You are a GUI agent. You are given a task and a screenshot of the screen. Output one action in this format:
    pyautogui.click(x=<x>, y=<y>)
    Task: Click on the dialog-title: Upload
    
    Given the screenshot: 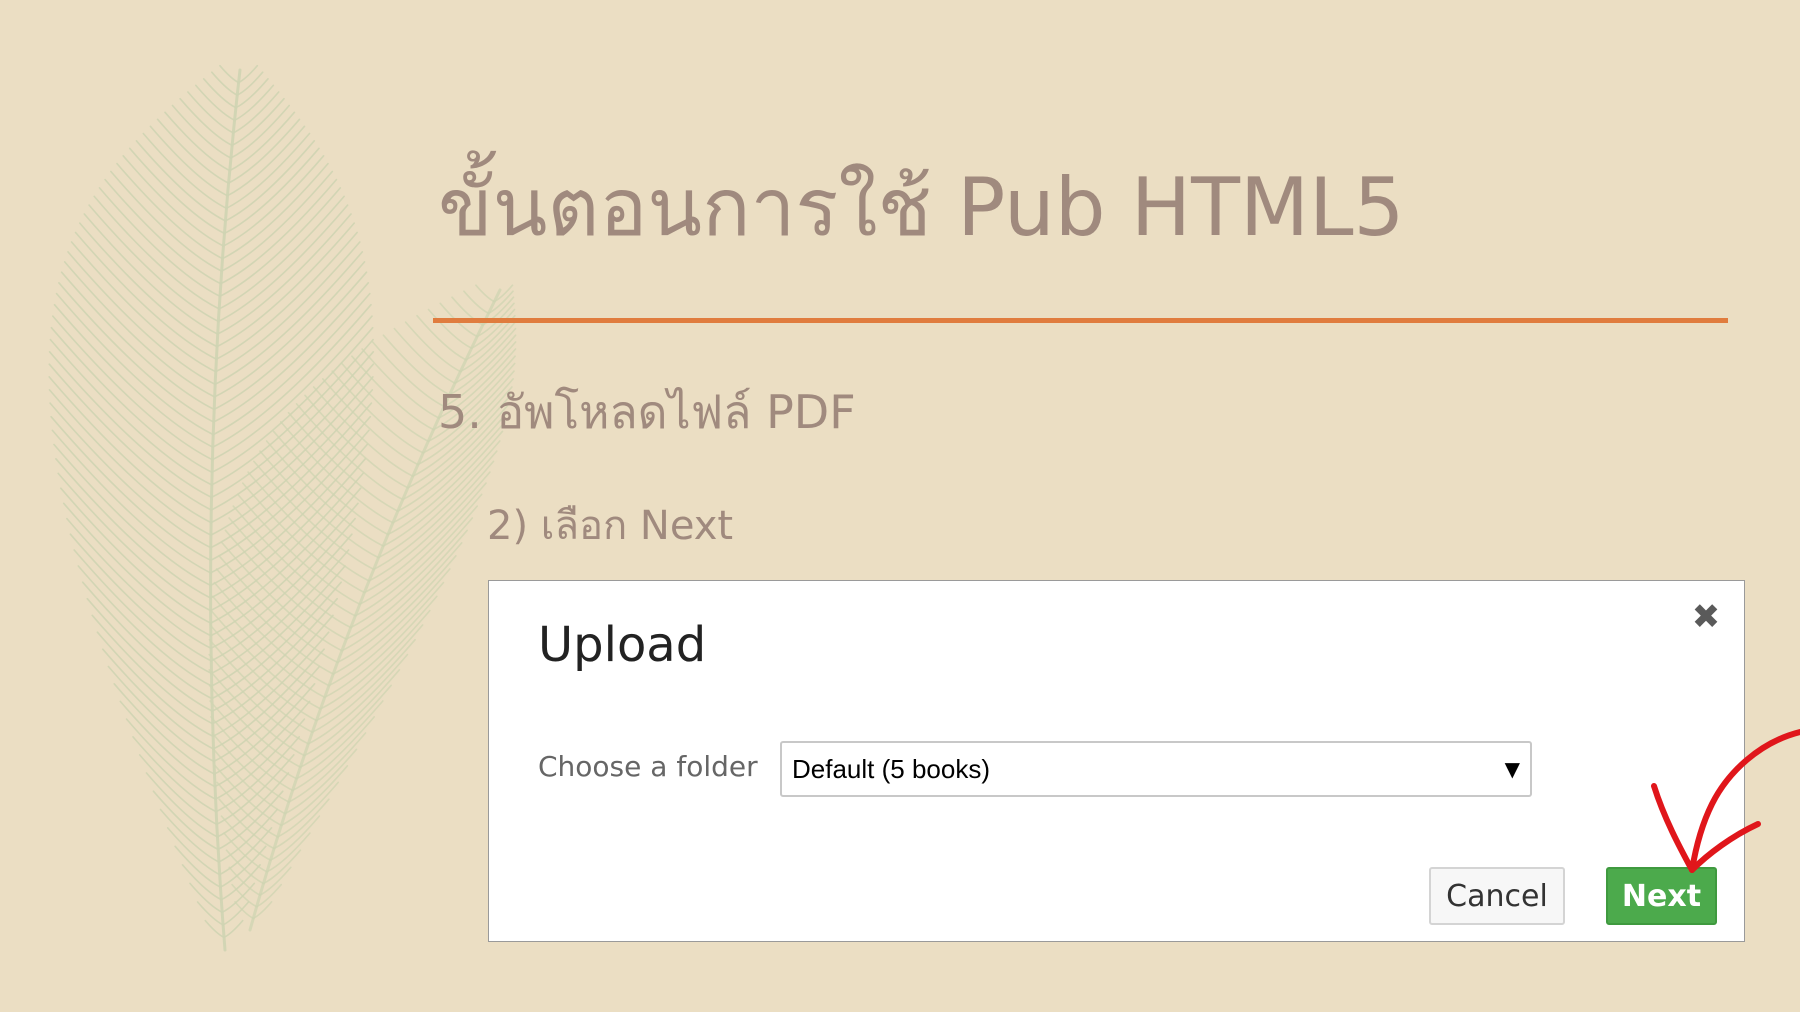 What is the action you would take?
    pyautogui.click(x=622, y=645)
    